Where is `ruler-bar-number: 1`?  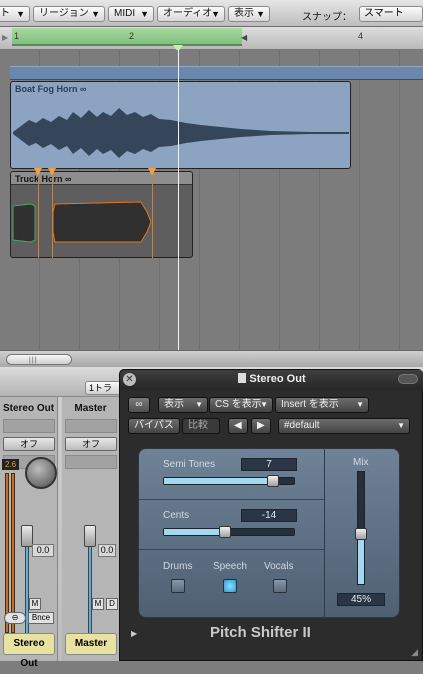
ruler-bar-number: 1 is located at coordinates (17, 36).